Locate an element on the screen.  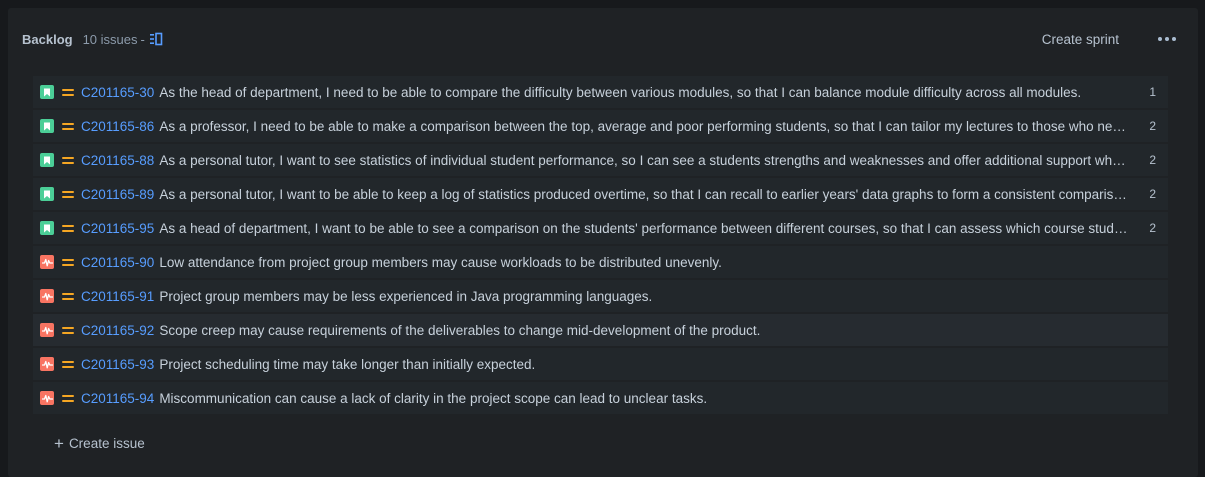
create-issue-button: + Create issue is located at coordinates (99, 443).